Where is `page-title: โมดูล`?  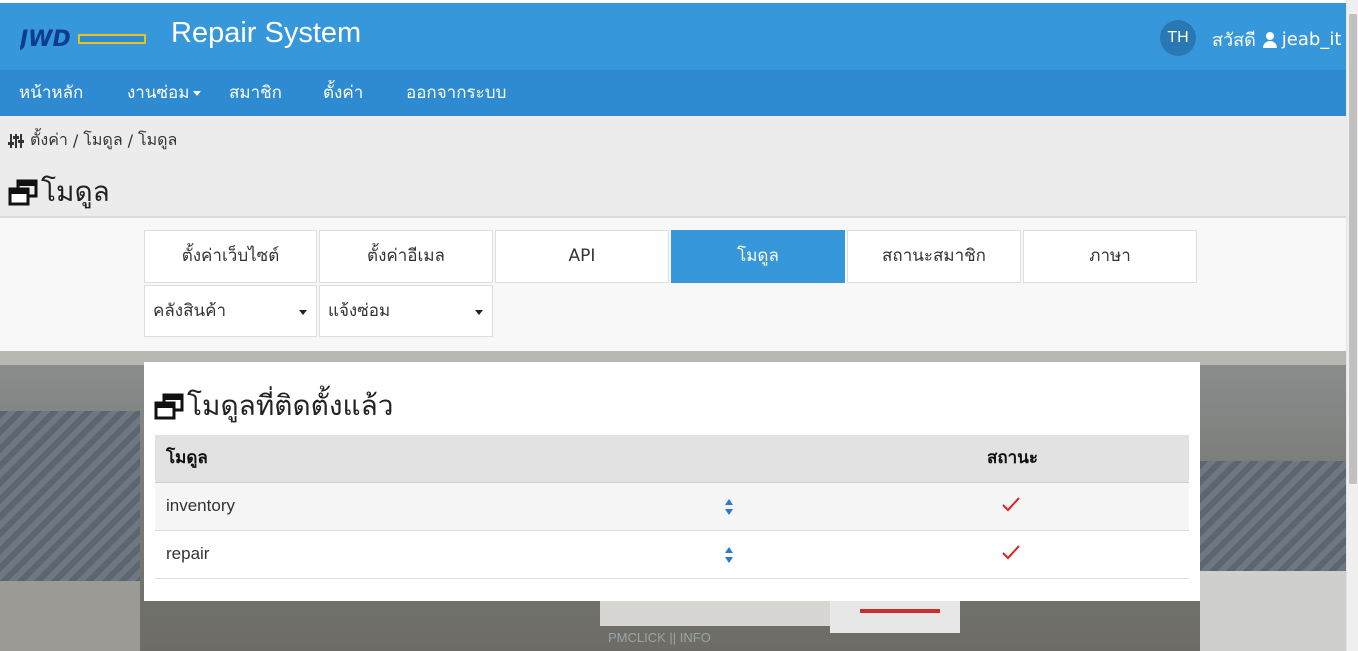
page-title: โมดูล is located at coordinates (59, 192).